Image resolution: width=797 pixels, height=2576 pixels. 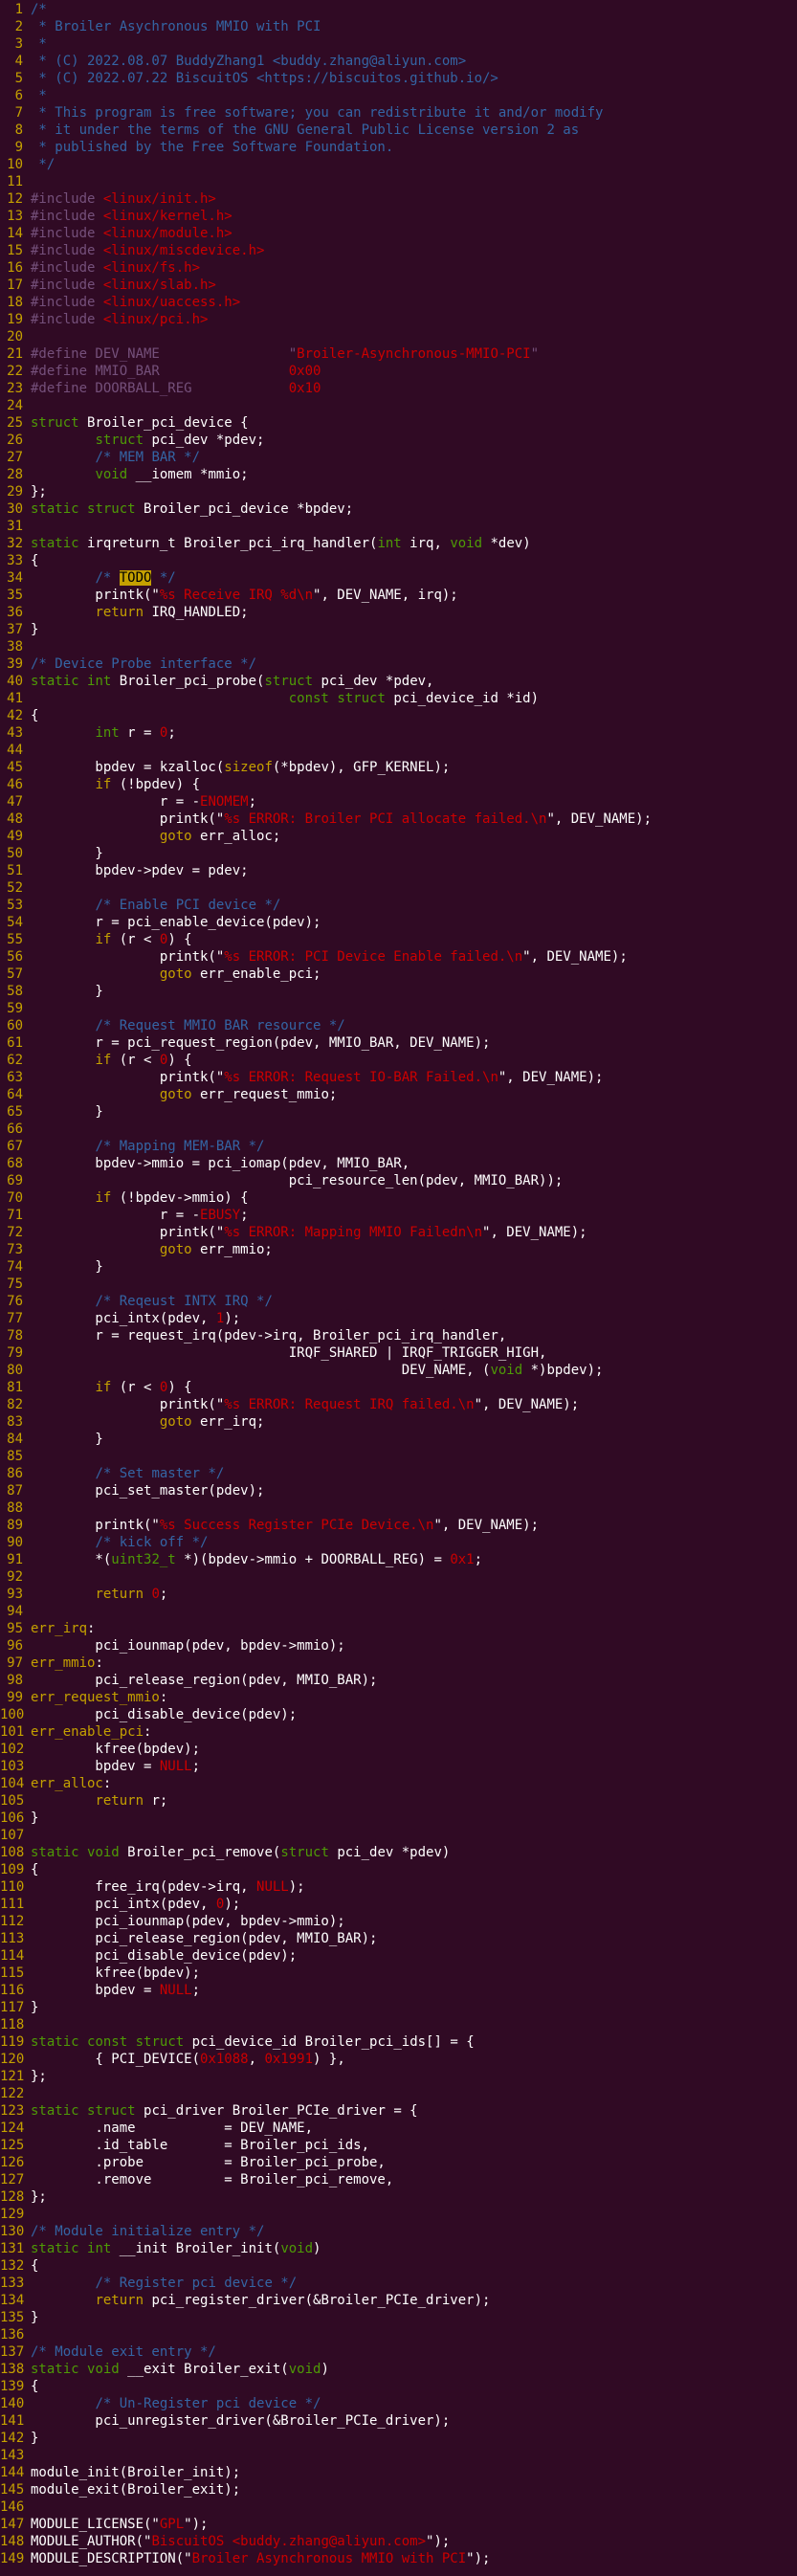 What do you see at coordinates (398, 302) in the screenshot?
I see `code-line: 18 #include <linux/uaccess.h>` at bounding box center [398, 302].